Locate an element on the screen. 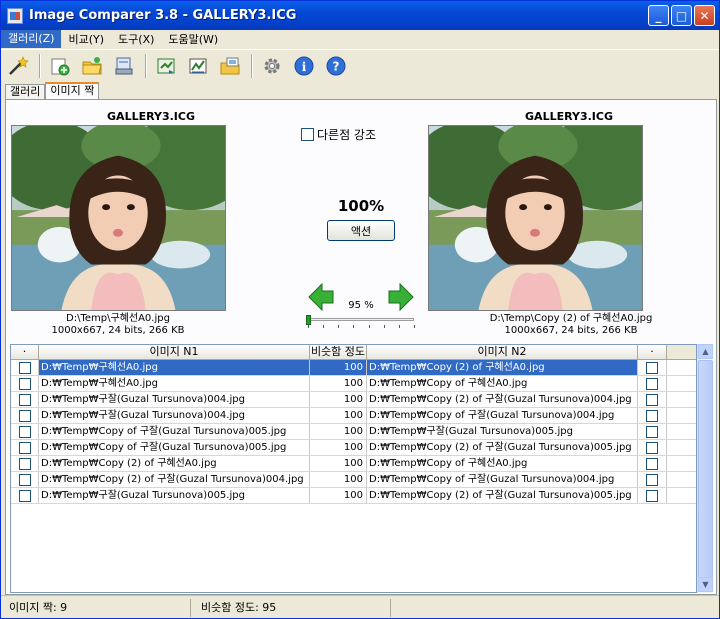  tab-image-pairs: 이미지 짝 is located at coordinates (72, 91).